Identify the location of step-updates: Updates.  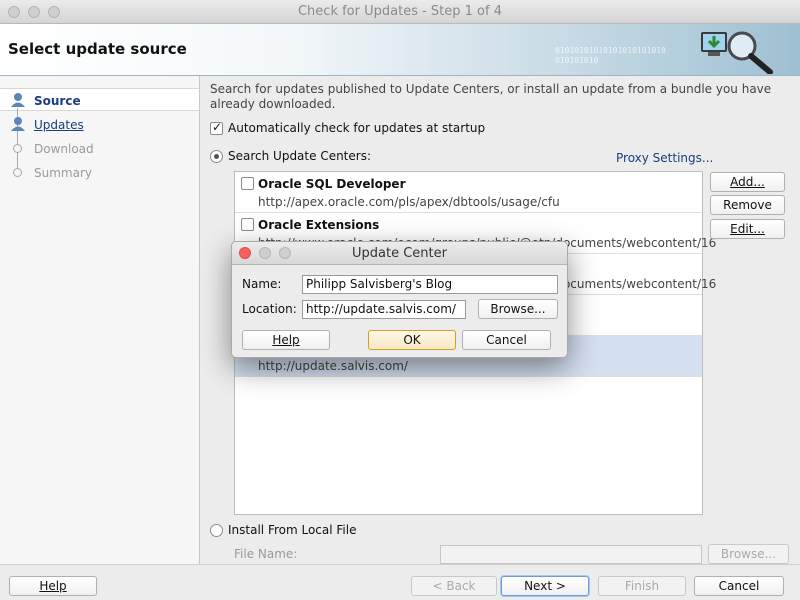
(59, 125).